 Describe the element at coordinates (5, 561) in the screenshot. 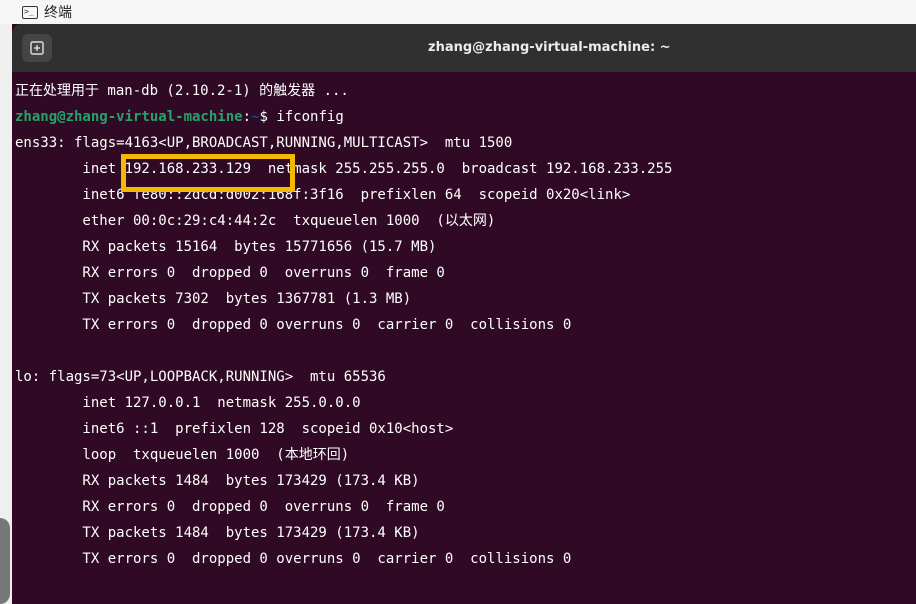

I see `dock-item` at that location.